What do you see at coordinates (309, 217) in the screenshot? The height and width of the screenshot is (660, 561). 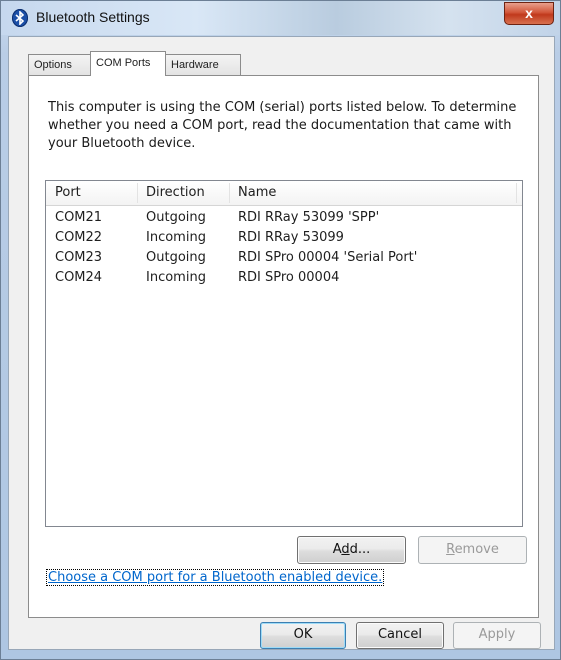 I see `name-cell: RDI RRay 53099 'SPP'` at bounding box center [309, 217].